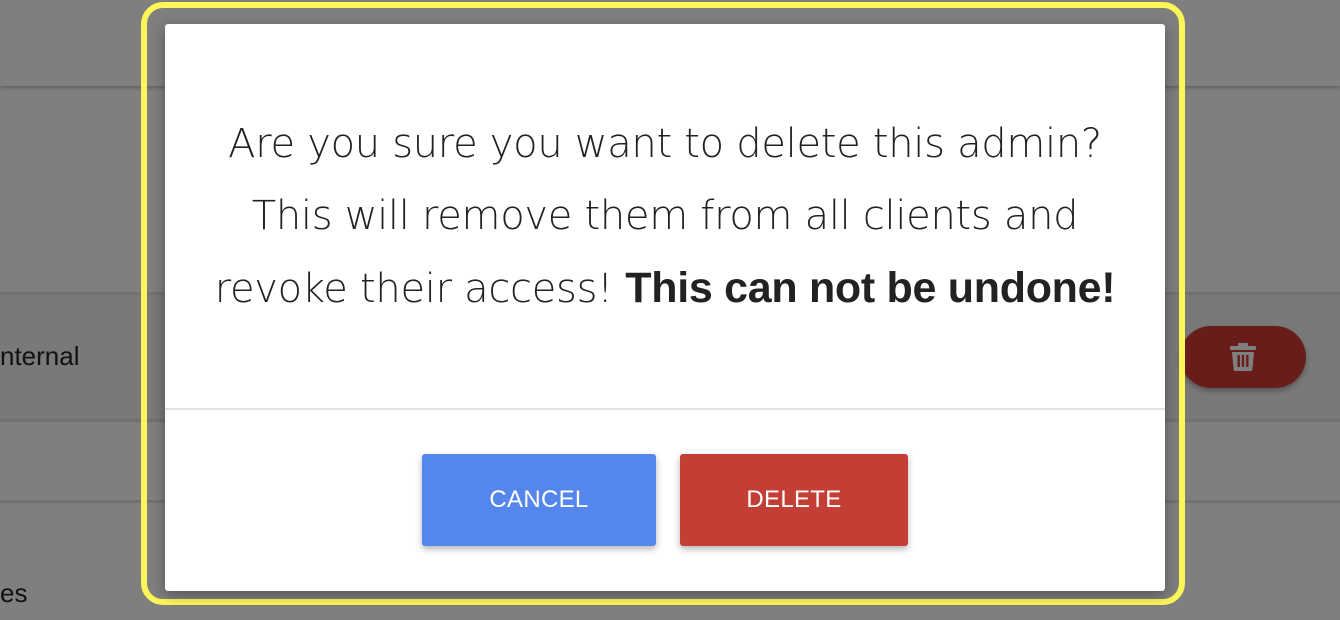  Describe the element at coordinates (539, 500) in the screenshot. I see `cancel-button: CANCEL` at that location.